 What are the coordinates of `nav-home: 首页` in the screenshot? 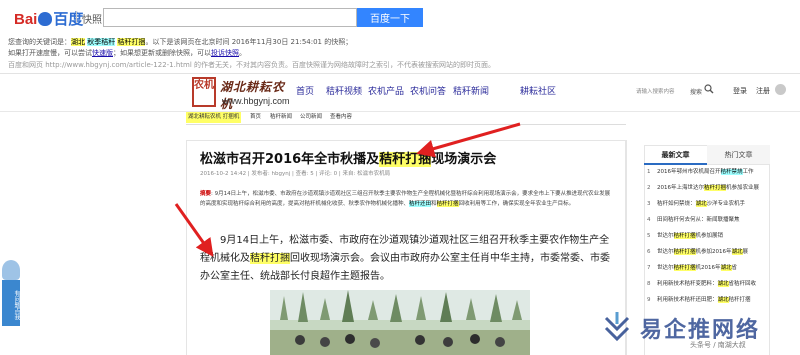 It's located at (305, 90).